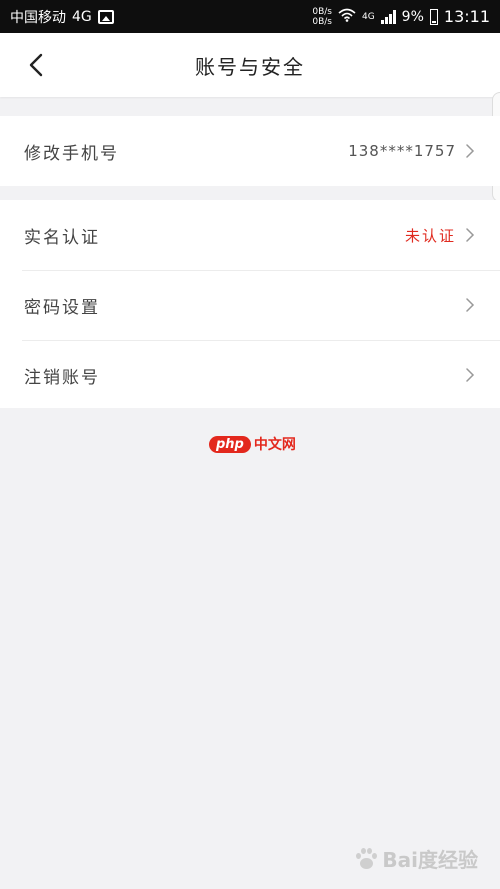 The width and height of the screenshot is (500, 889). I want to click on password-settings-row: 密码设置, so click(250, 305).